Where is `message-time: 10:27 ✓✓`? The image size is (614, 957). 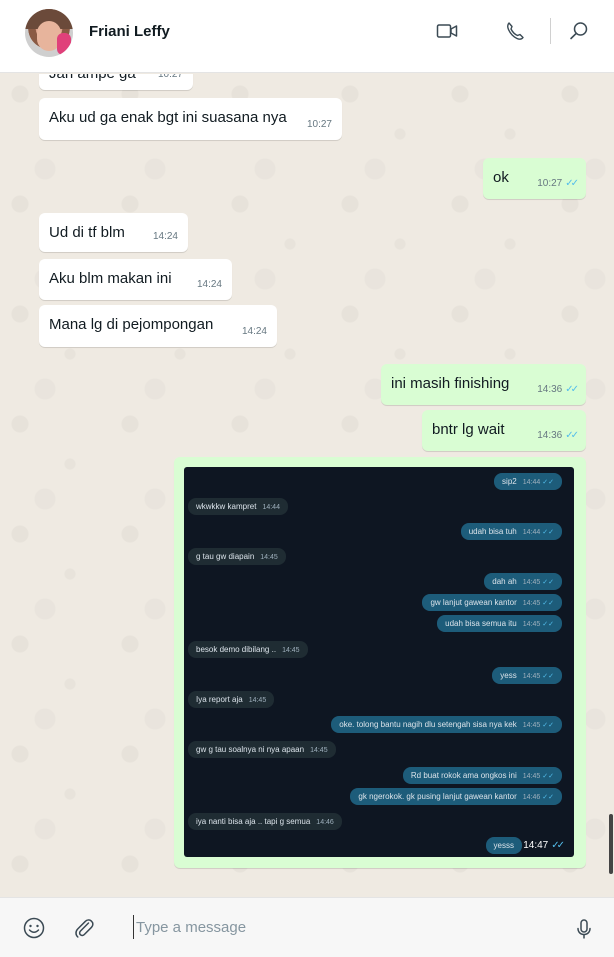
message-time: 10:27 ✓✓ is located at coordinates (558, 183).